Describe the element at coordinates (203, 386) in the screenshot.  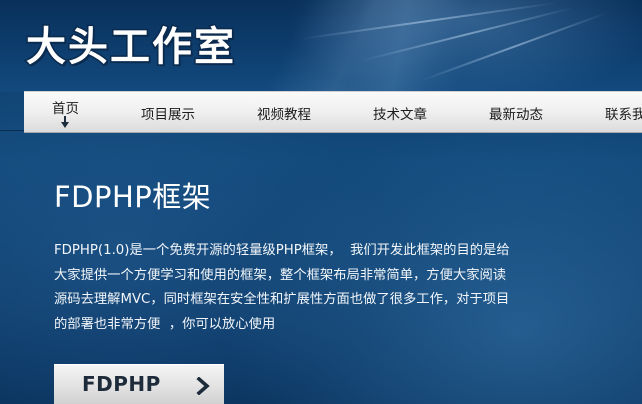
I see `chevron-right-icon` at that location.